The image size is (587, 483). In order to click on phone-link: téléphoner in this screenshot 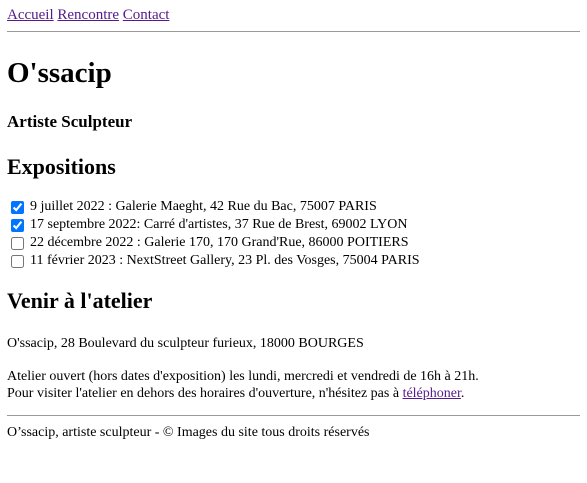, I will do `click(432, 393)`.